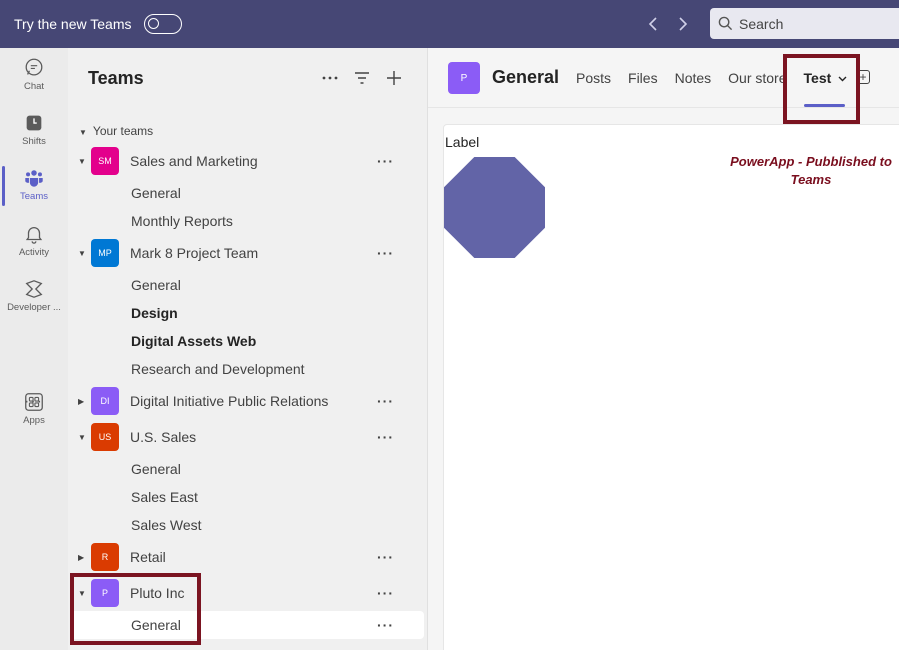  I want to click on team-name: Sales and Marketing, so click(194, 161).